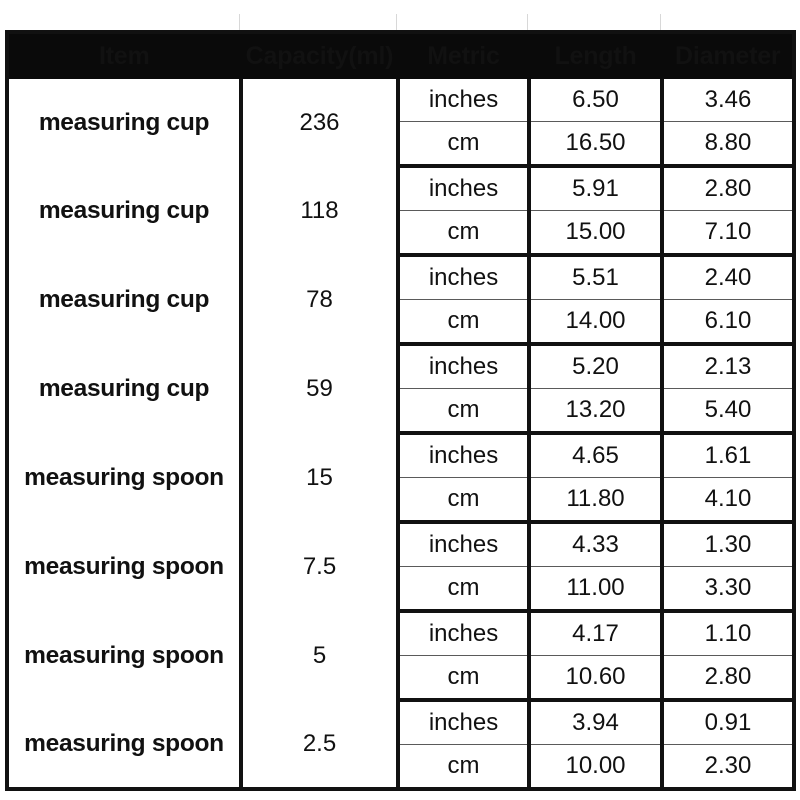 The height and width of the screenshot is (800, 800). What do you see at coordinates (596, 277) in the screenshot?
I see `cell-inches-length: 5.51` at bounding box center [596, 277].